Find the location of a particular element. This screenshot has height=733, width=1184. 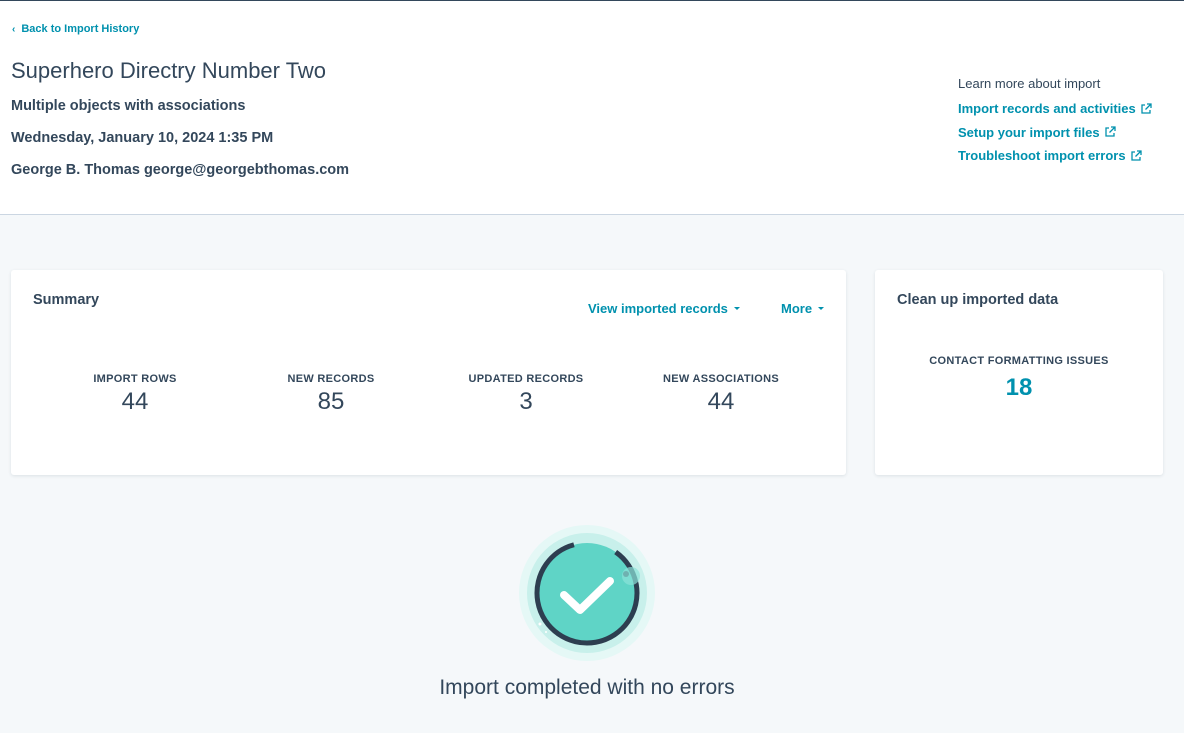

import-records-help-link: Import records and activities is located at coordinates (1068, 109).